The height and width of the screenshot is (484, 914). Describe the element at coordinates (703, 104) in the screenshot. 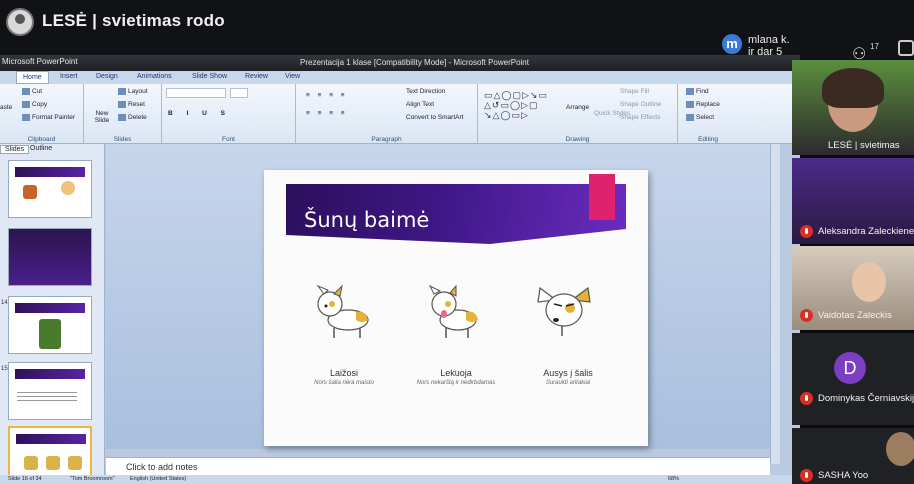

I see `replace-button: Replace` at that location.